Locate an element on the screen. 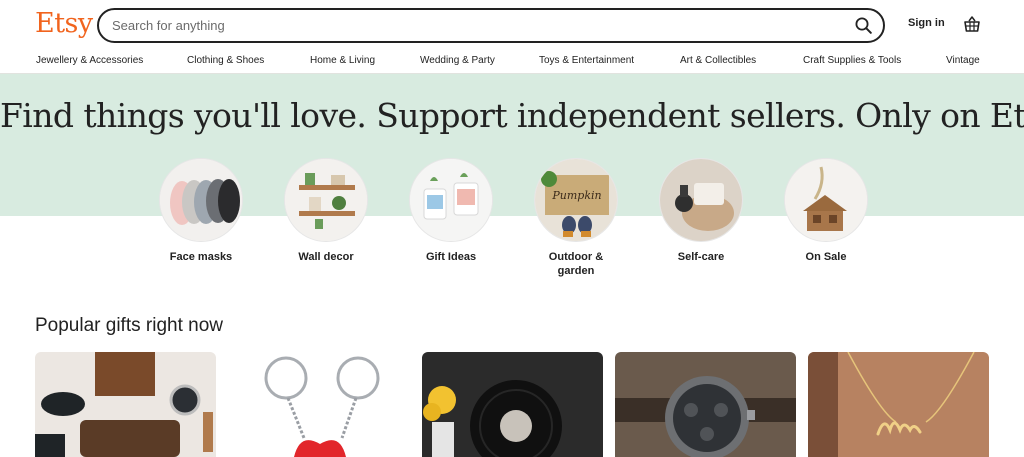  search-bar is located at coordinates (491, 25).